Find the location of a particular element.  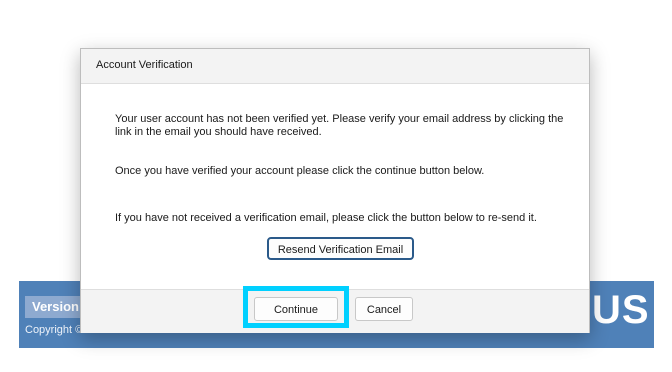

dialog-titlebar: Account Verification is located at coordinates (335, 66).